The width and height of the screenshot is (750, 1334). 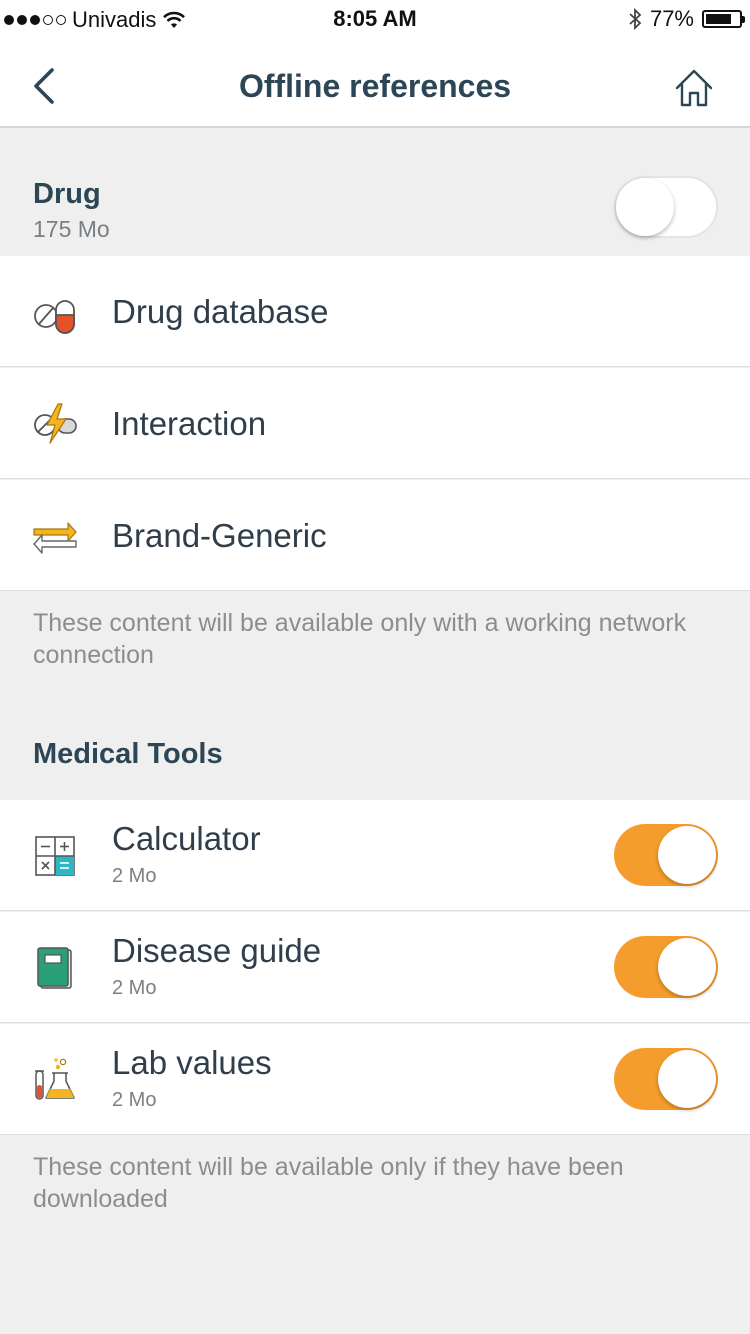 I want to click on status-right: 77%, so click(x=686, y=19).